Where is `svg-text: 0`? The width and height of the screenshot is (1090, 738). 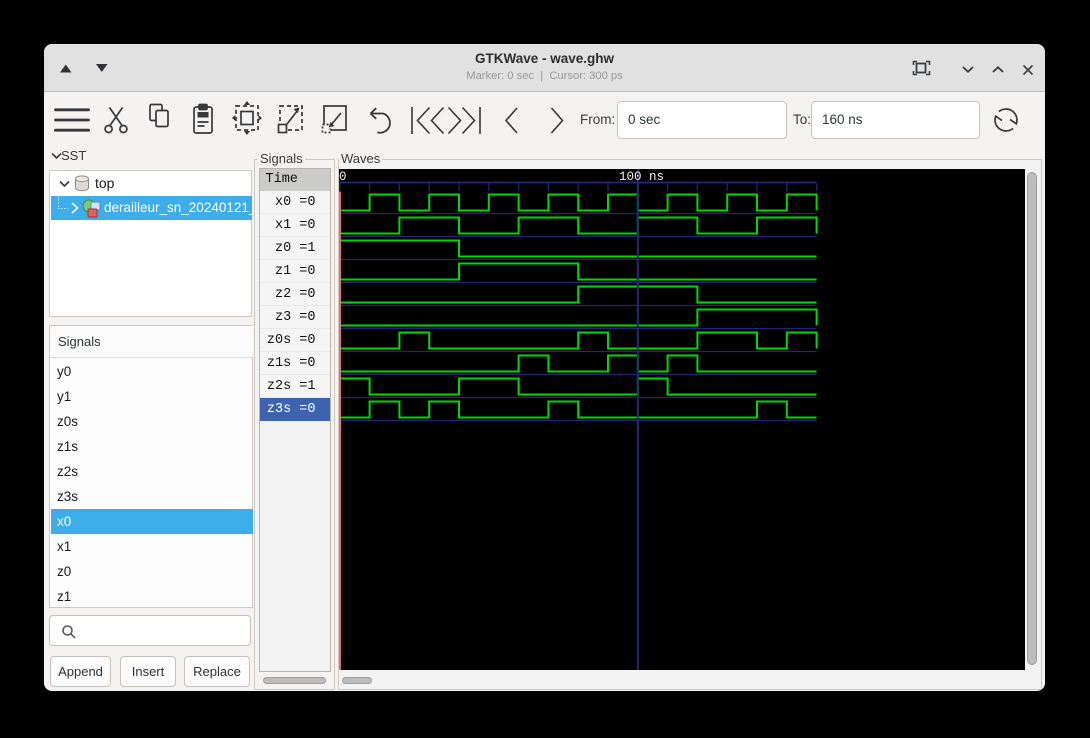 svg-text: 0 is located at coordinates (343, 177).